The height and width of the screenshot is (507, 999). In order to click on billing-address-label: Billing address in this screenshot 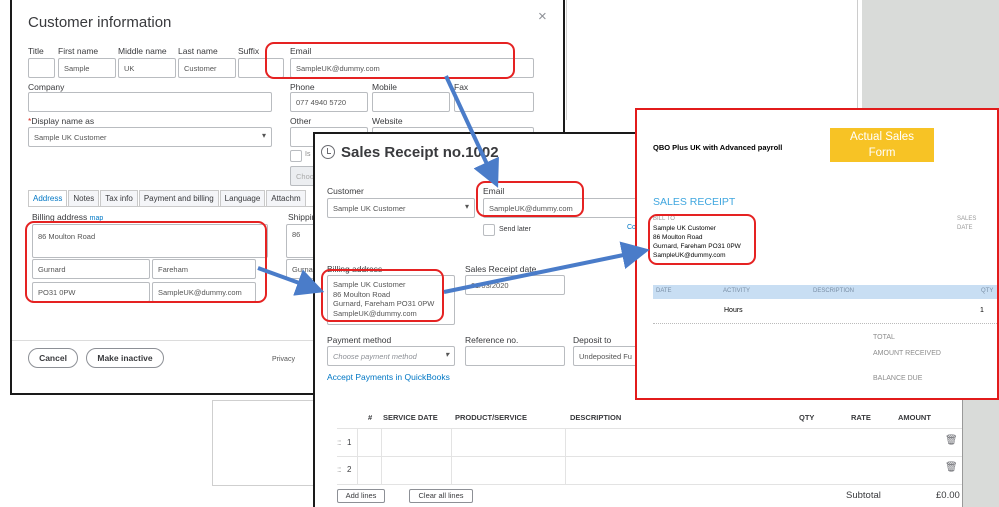, I will do `click(355, 269)`.